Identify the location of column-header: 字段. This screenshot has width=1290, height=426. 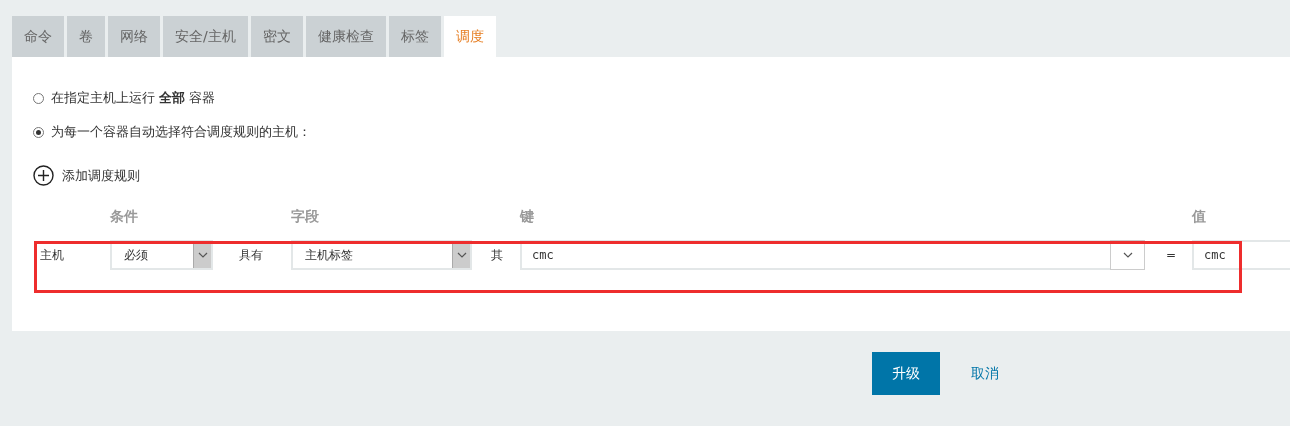
(305, 217).